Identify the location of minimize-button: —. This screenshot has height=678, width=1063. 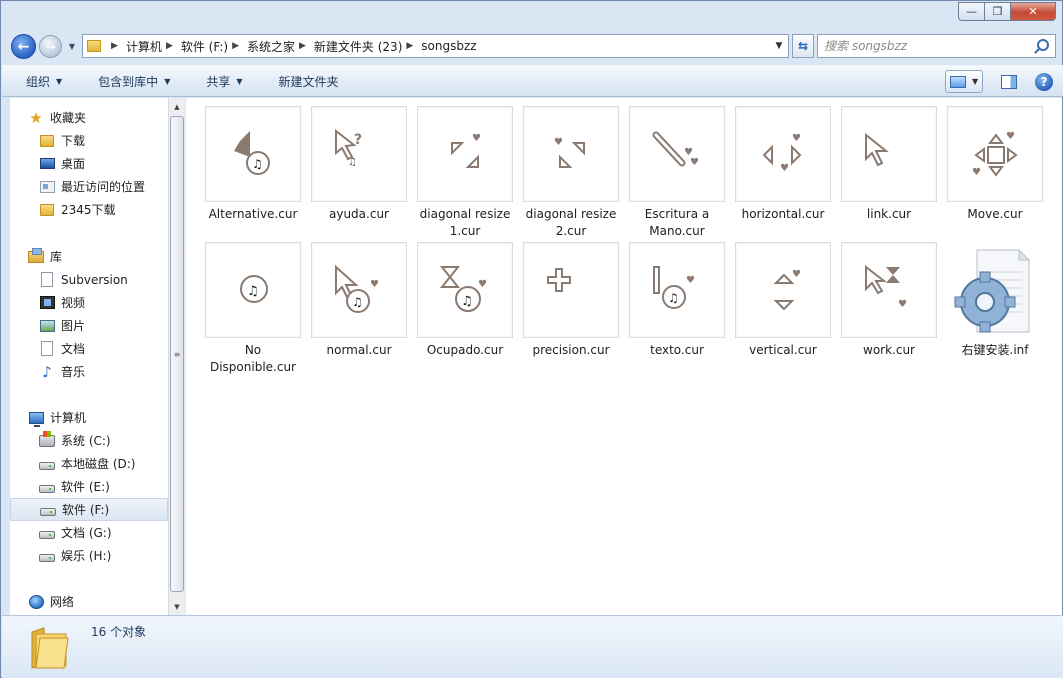
(971, 11).